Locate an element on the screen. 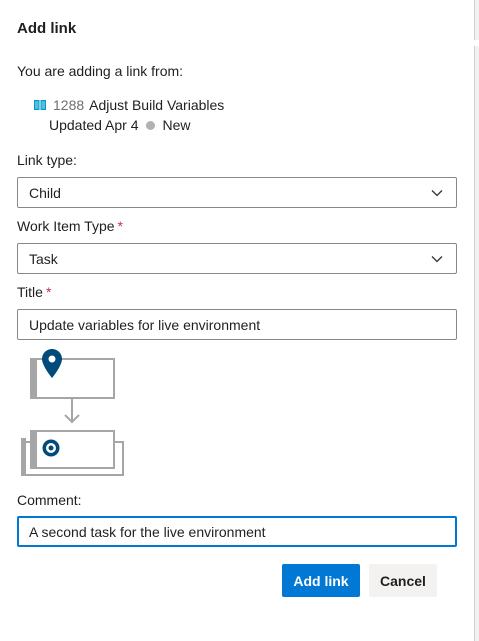  source-work-item: 1288 Adjust Build Variables is located at coordinates (128, 105).